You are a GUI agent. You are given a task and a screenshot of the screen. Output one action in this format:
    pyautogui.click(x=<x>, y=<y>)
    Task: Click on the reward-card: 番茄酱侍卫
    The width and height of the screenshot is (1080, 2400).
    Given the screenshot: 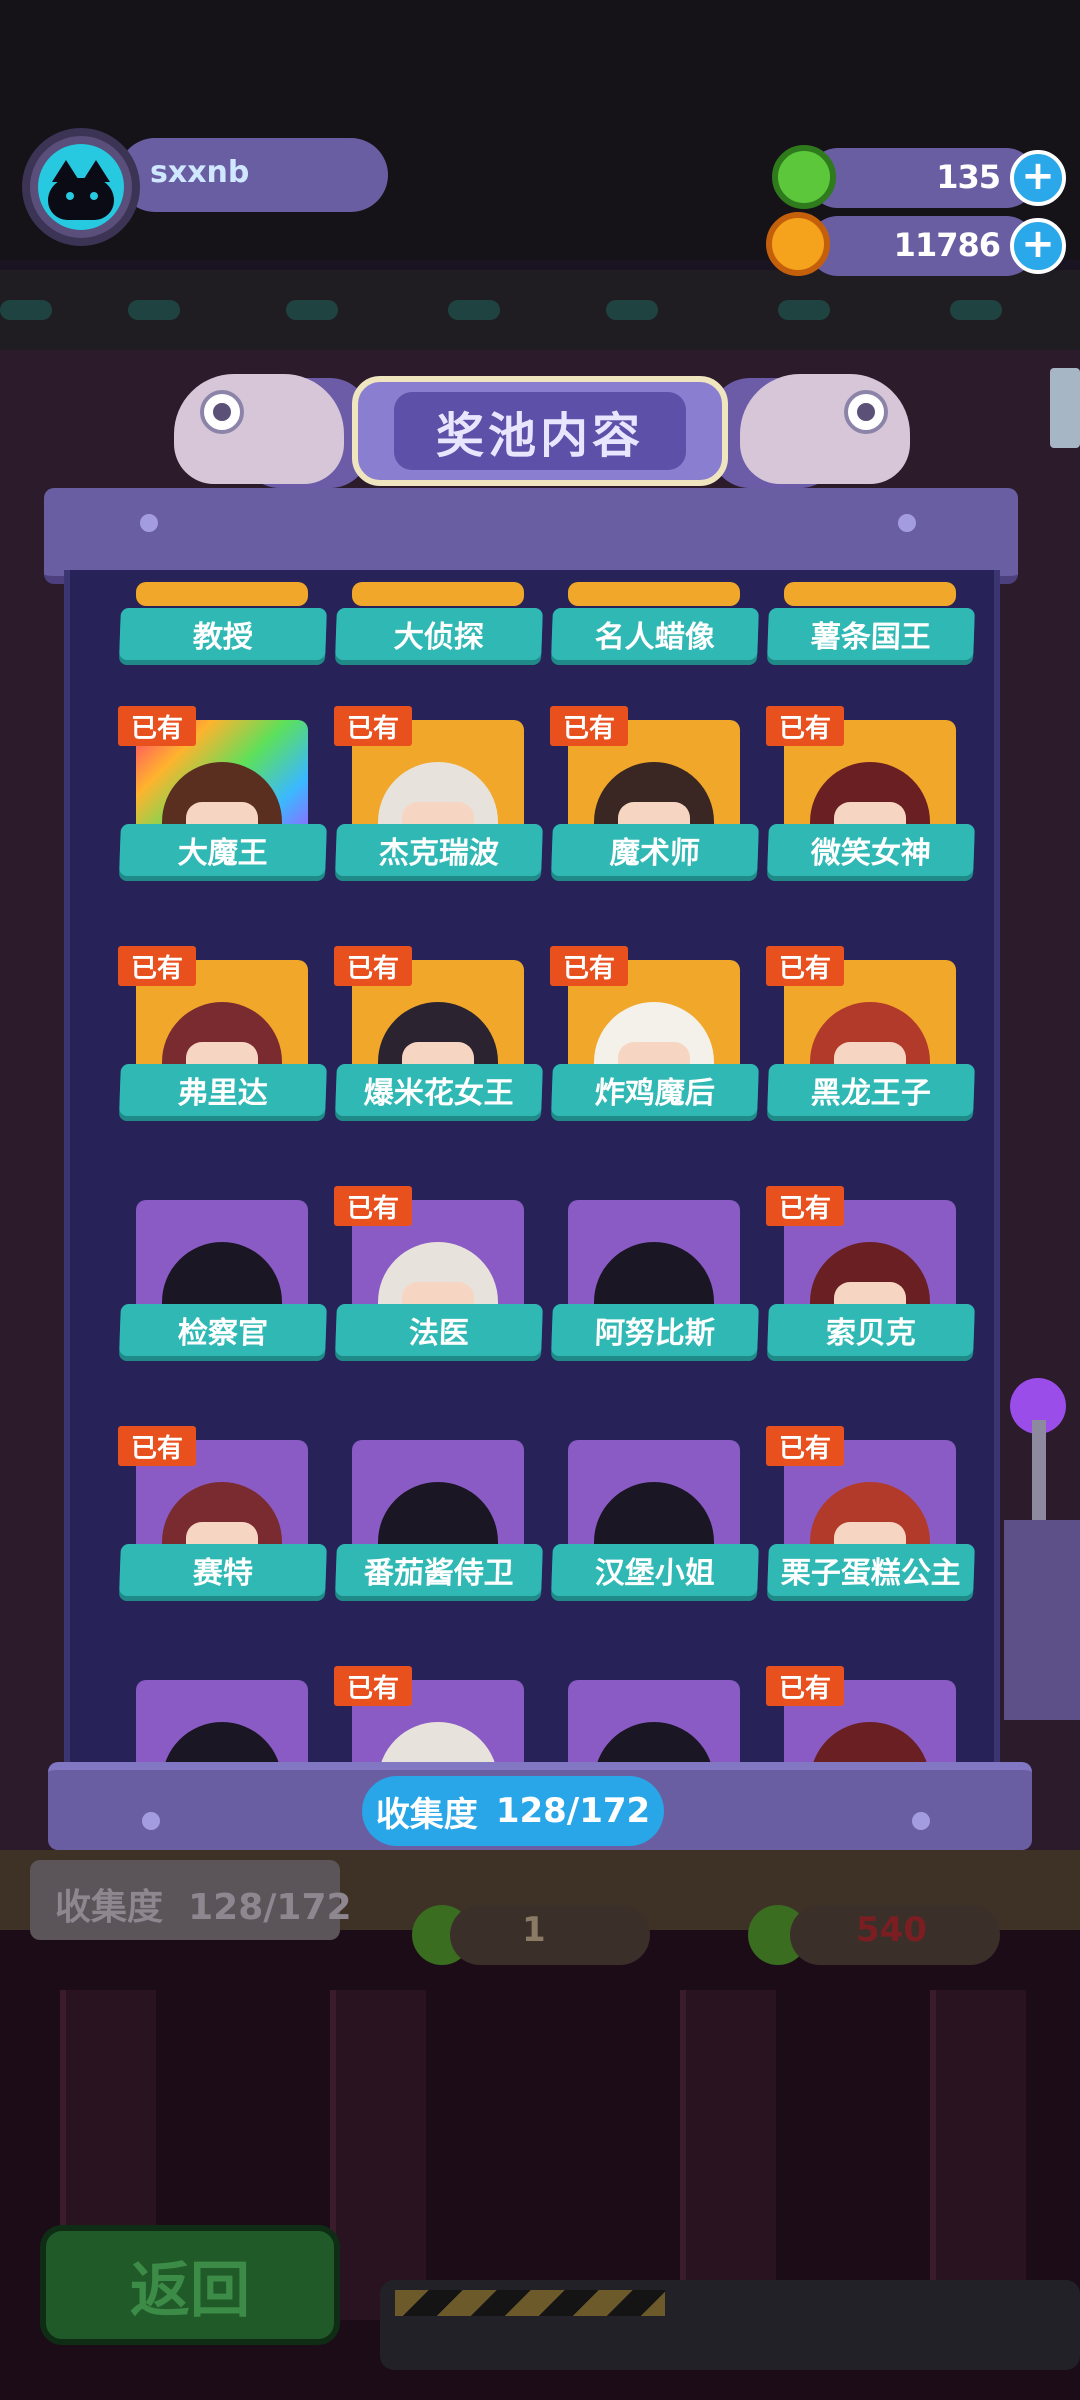 What is the action you would take?
    pyautogui.click(x=439, y=1518)
    